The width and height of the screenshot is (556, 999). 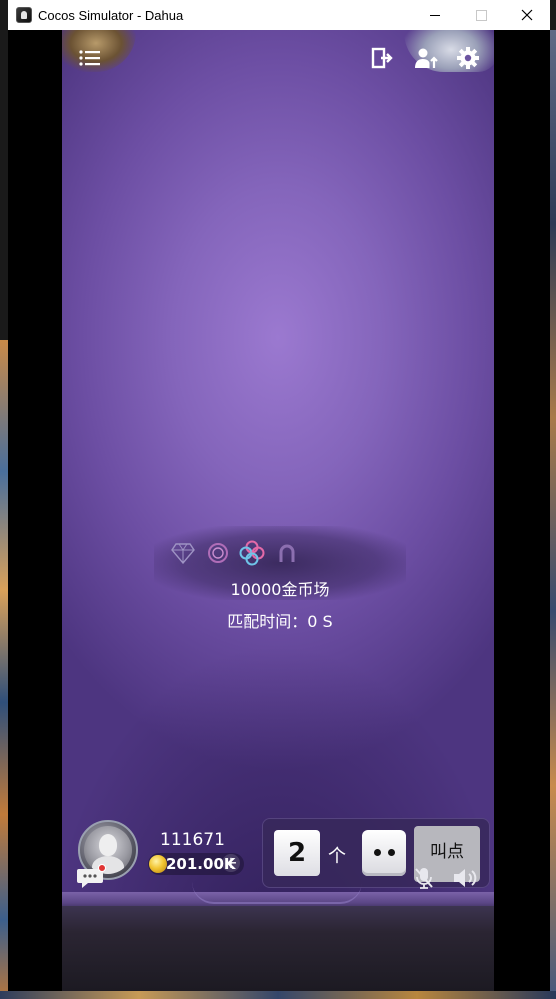 I want to click on speaker-icon, so click(x=465, y=878).